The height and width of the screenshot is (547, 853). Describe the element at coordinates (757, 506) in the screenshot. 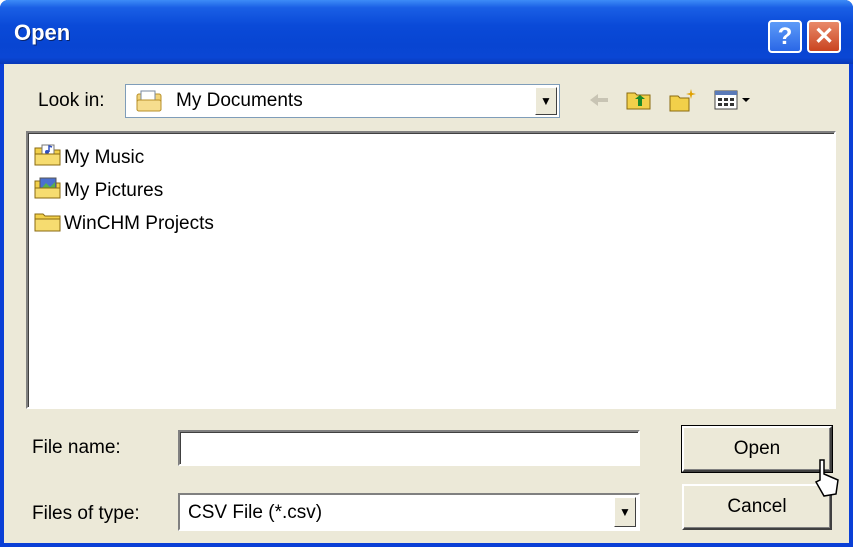

I see `cancel-button-label: Cancel` at that location.